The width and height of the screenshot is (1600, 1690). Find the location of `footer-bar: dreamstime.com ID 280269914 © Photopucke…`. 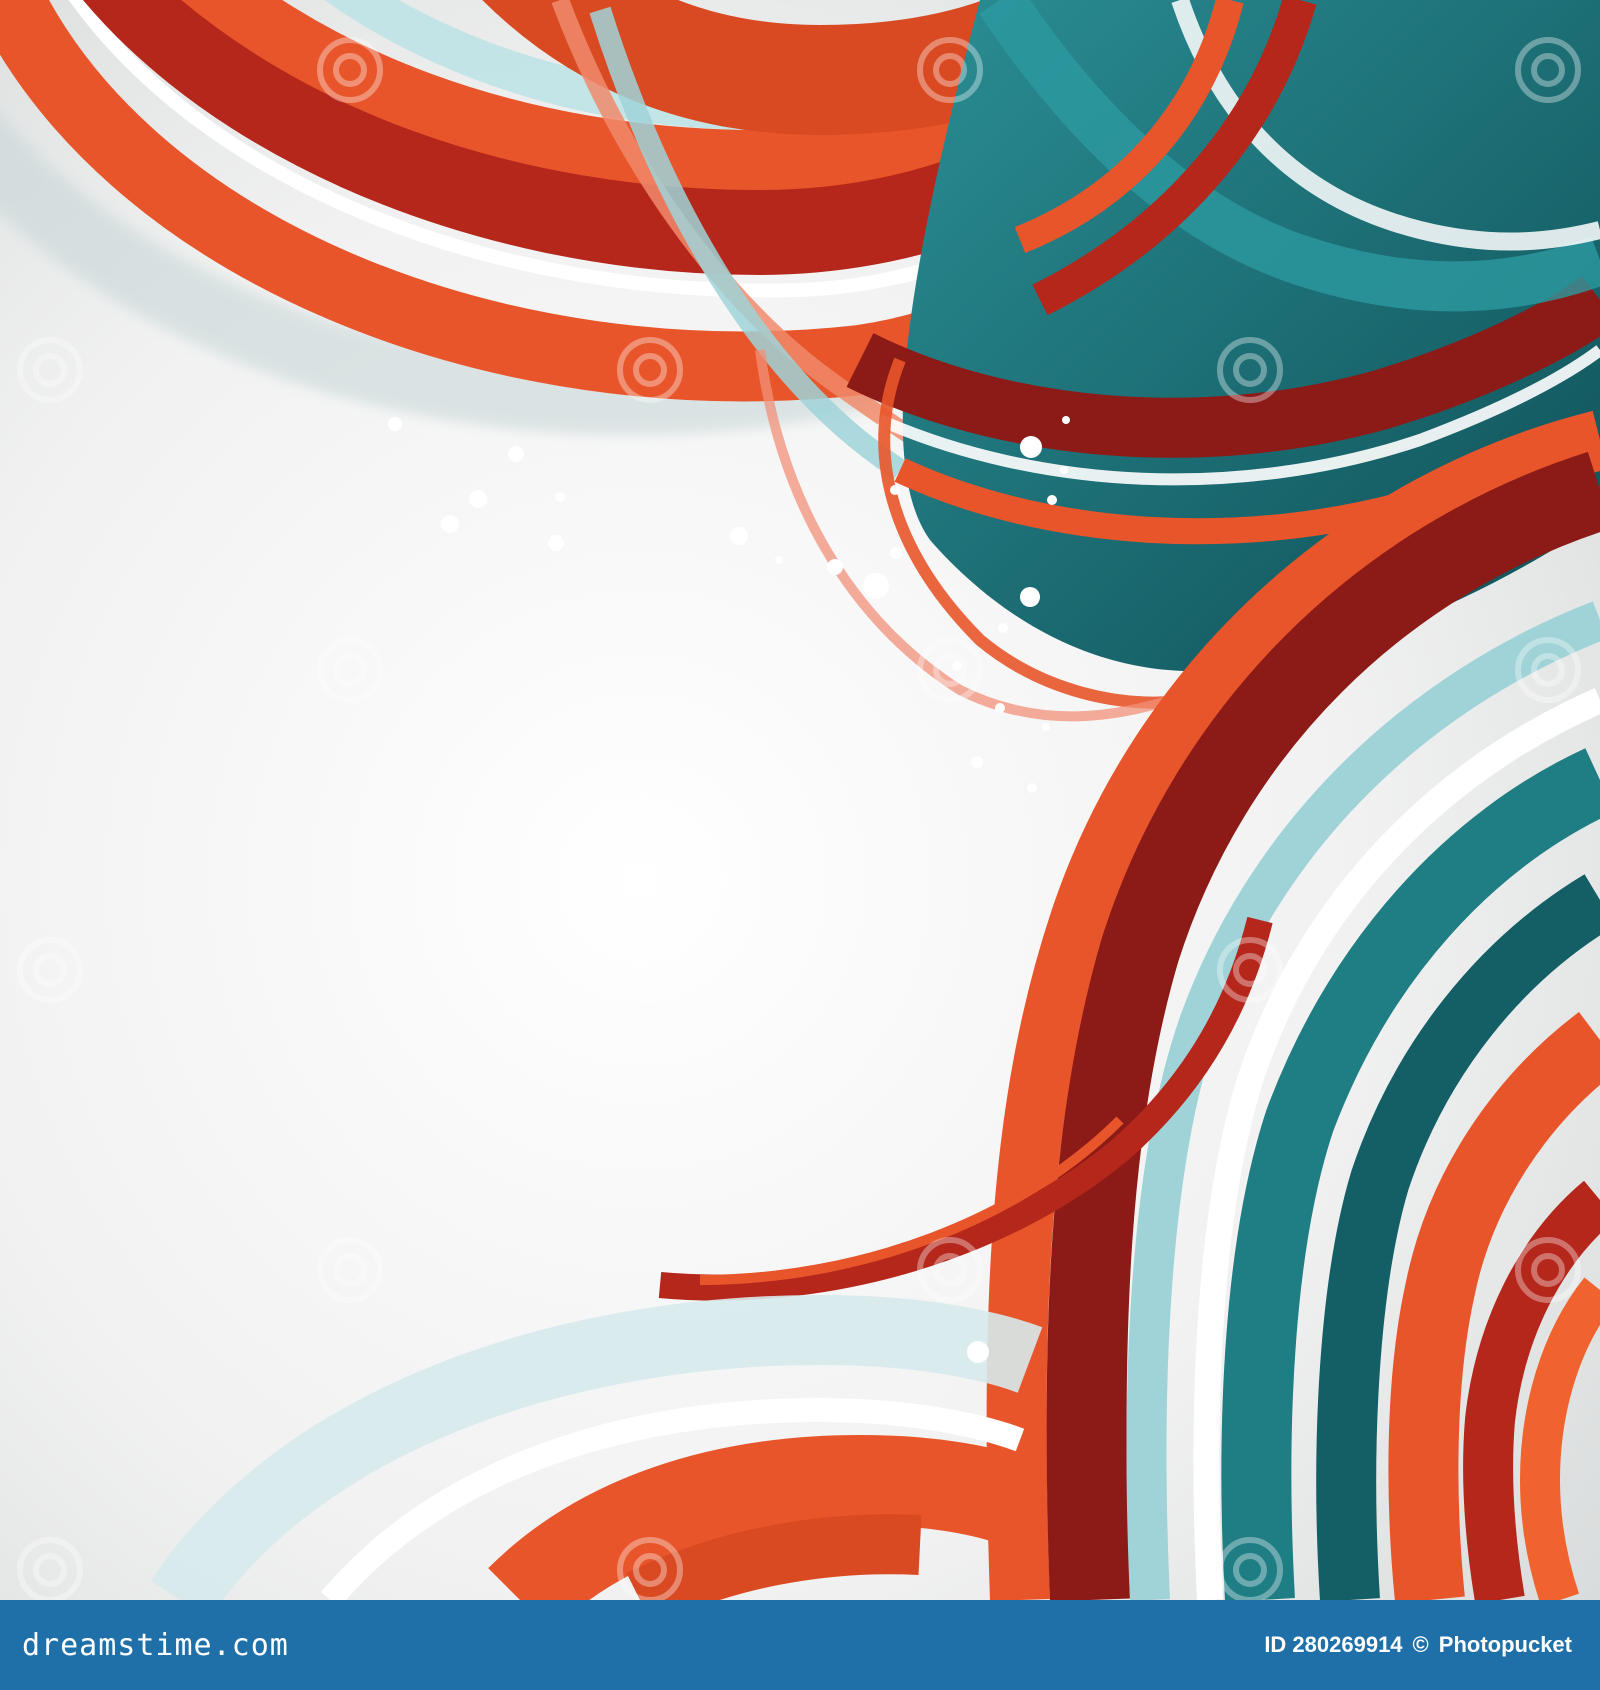

footer-bar: dreamstime.com ID 280269914 © Photopucke… is located at coordinates (800, 1645).